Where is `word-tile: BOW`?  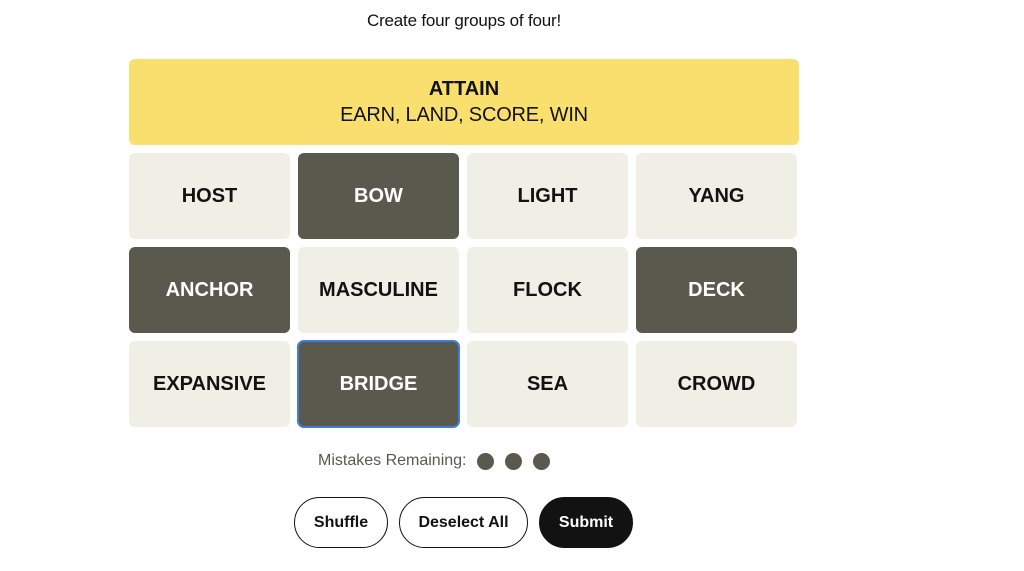 word-tile: BOW is located at coordinates (378, 196).